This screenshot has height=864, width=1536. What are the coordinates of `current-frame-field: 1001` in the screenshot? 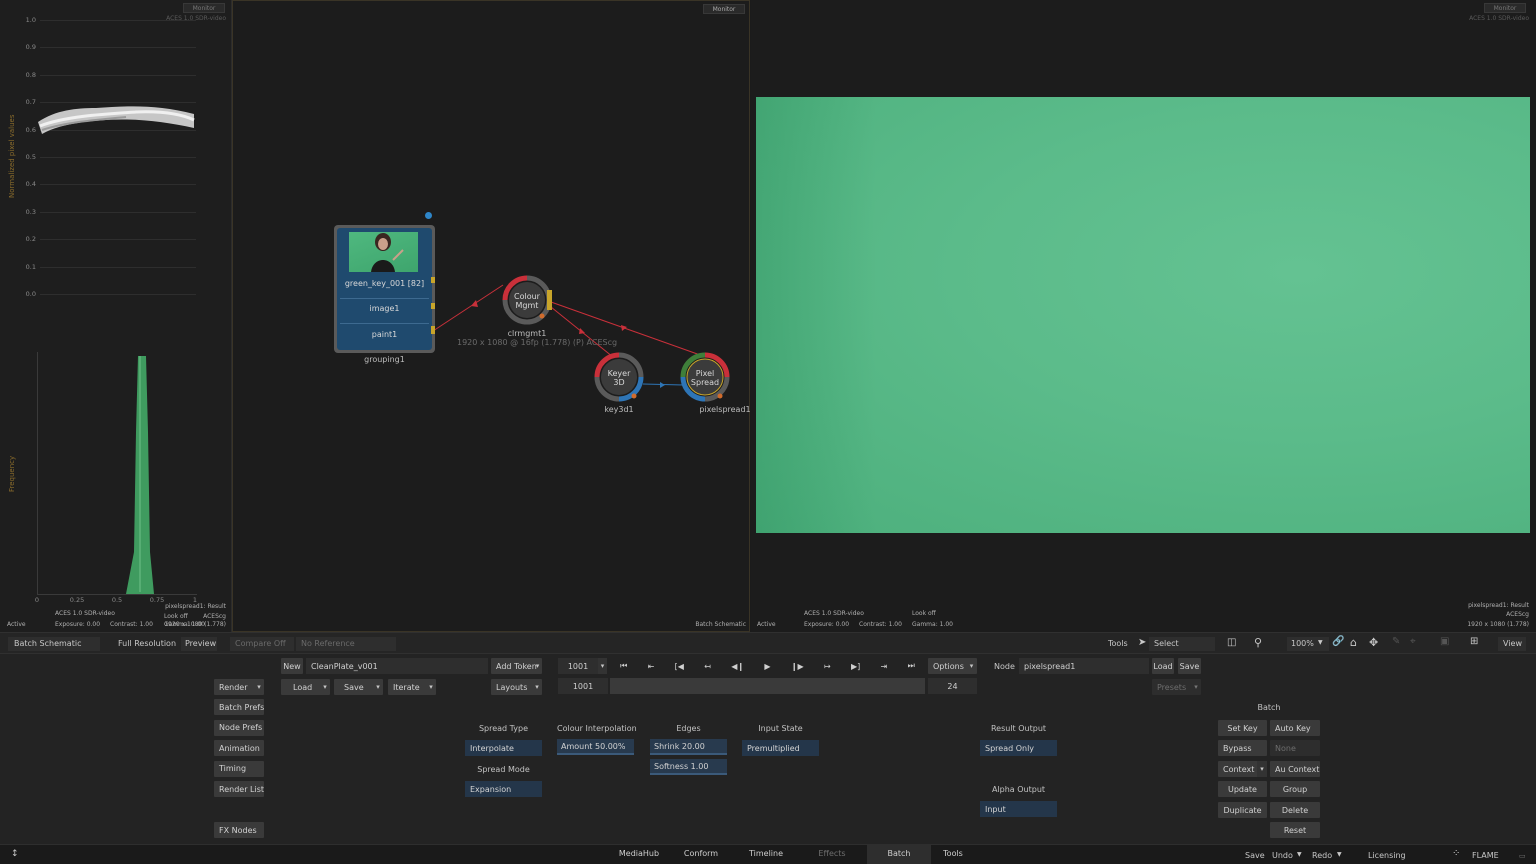 It's located at (578, 666).